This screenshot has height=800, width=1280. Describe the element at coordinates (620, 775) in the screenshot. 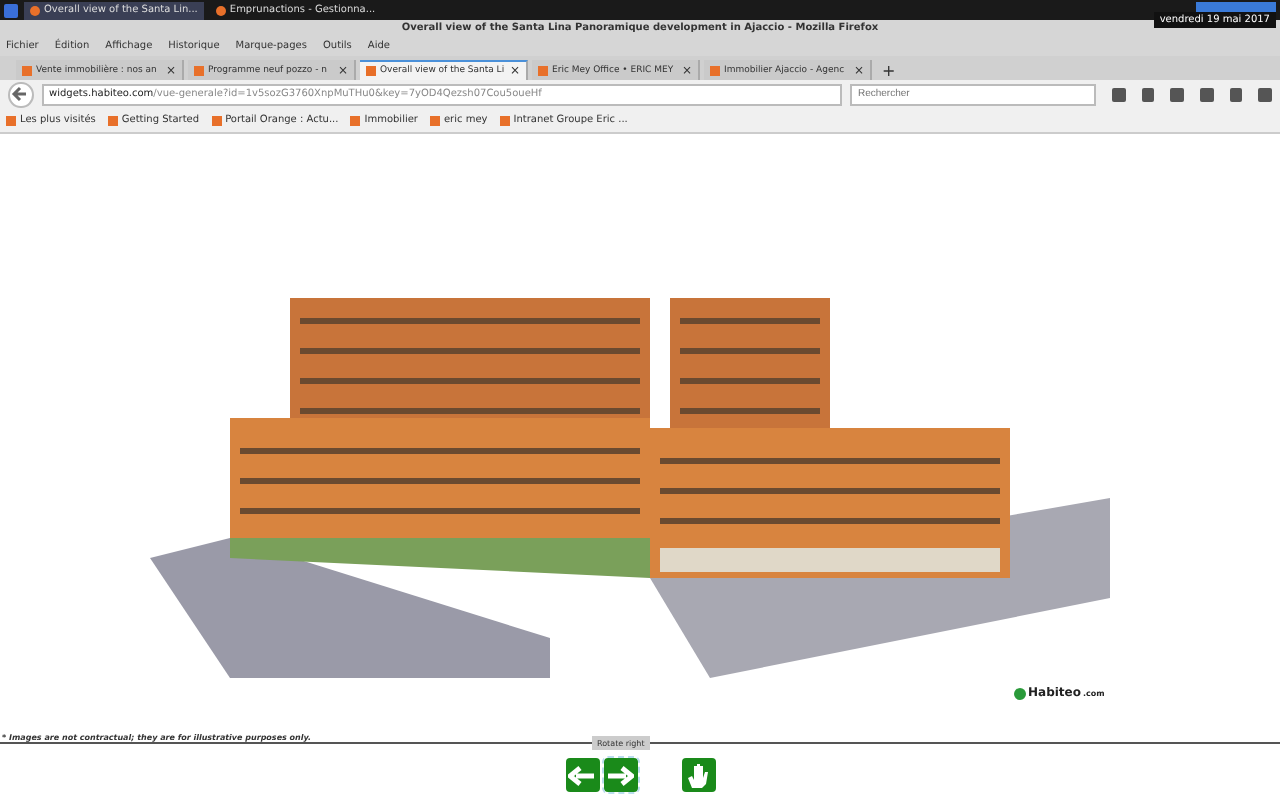

I see `rotate-right-button` at that location.